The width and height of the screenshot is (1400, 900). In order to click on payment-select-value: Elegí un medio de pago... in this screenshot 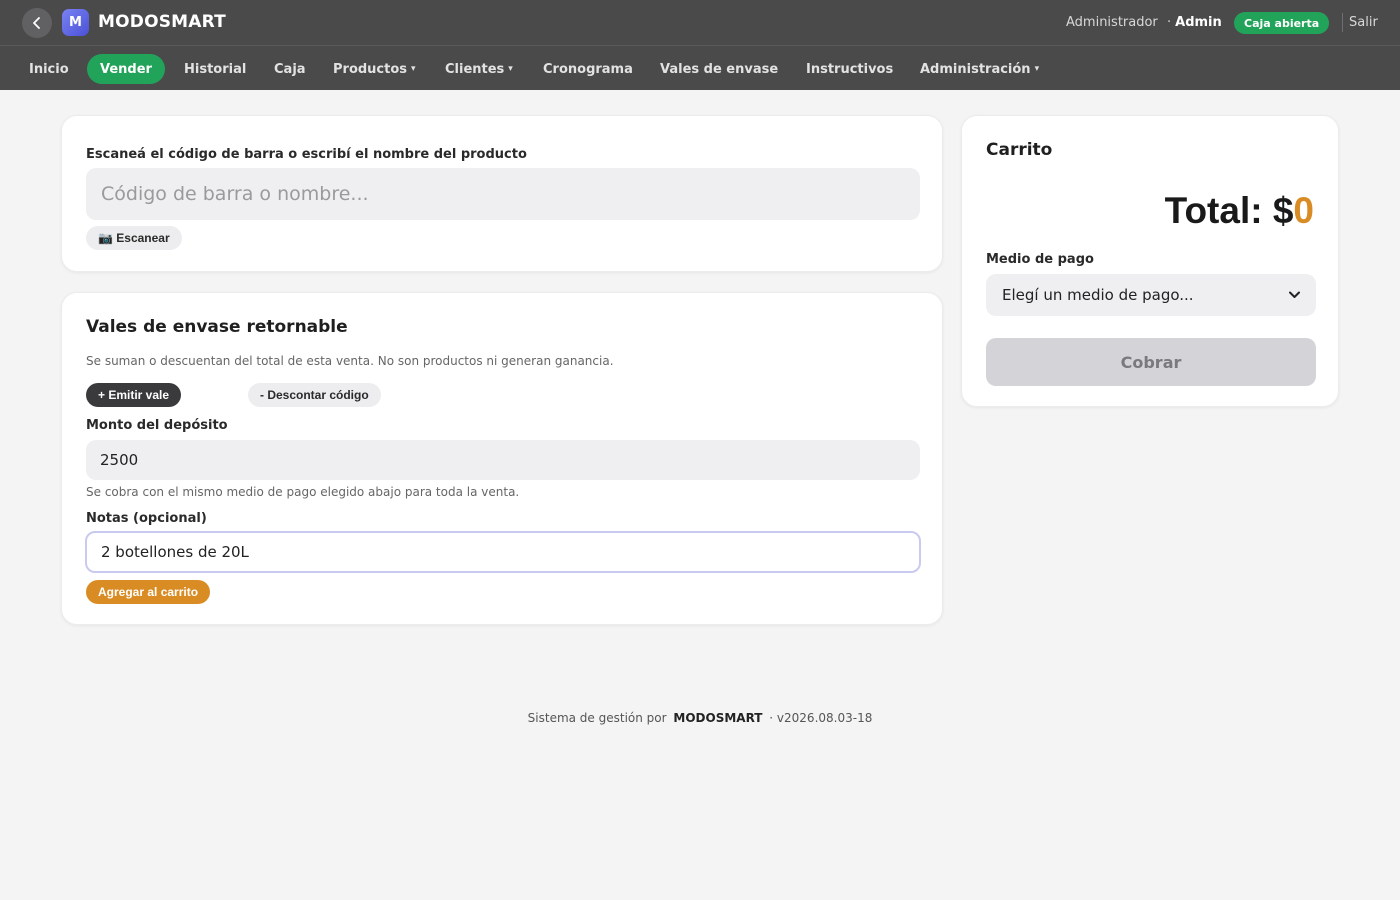, I will do `click(1098, 295)`.